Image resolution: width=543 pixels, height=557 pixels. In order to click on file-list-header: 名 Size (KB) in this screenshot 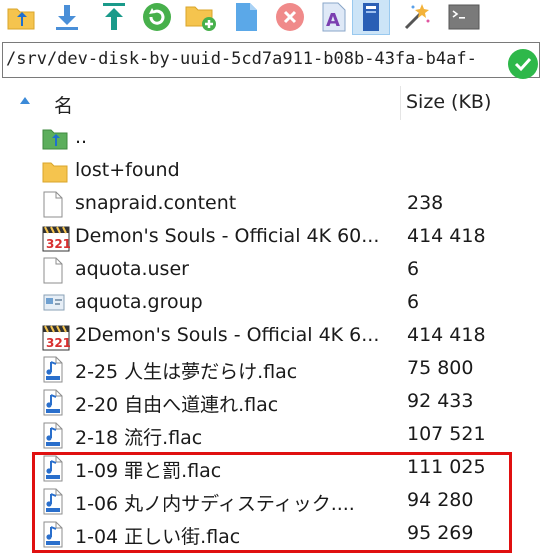, I will do `click(271, 103)`.